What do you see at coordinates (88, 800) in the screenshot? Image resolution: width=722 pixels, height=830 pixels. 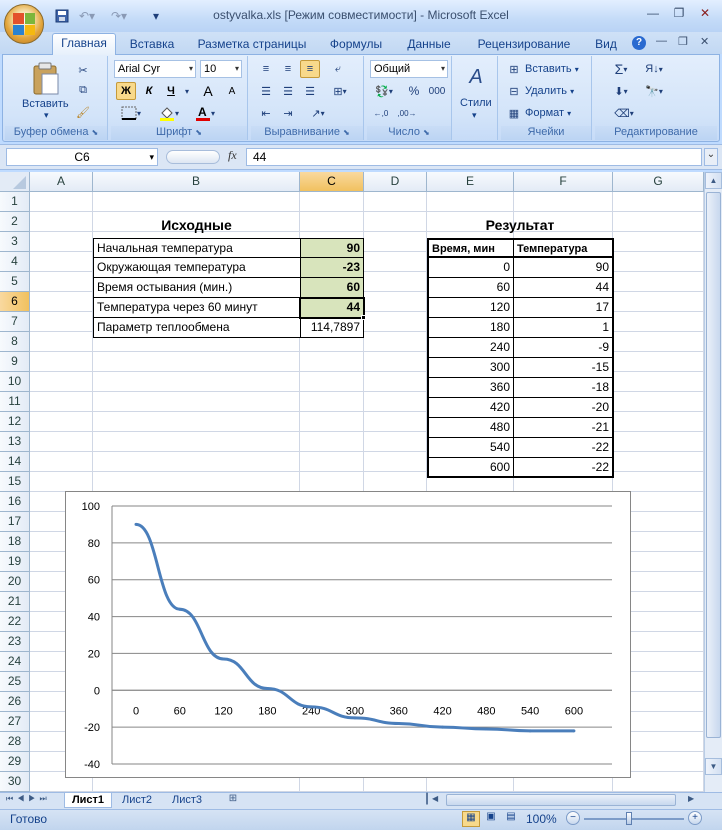 I see `sheet-tab-1: Лист1` at bounding box center [88, 800].